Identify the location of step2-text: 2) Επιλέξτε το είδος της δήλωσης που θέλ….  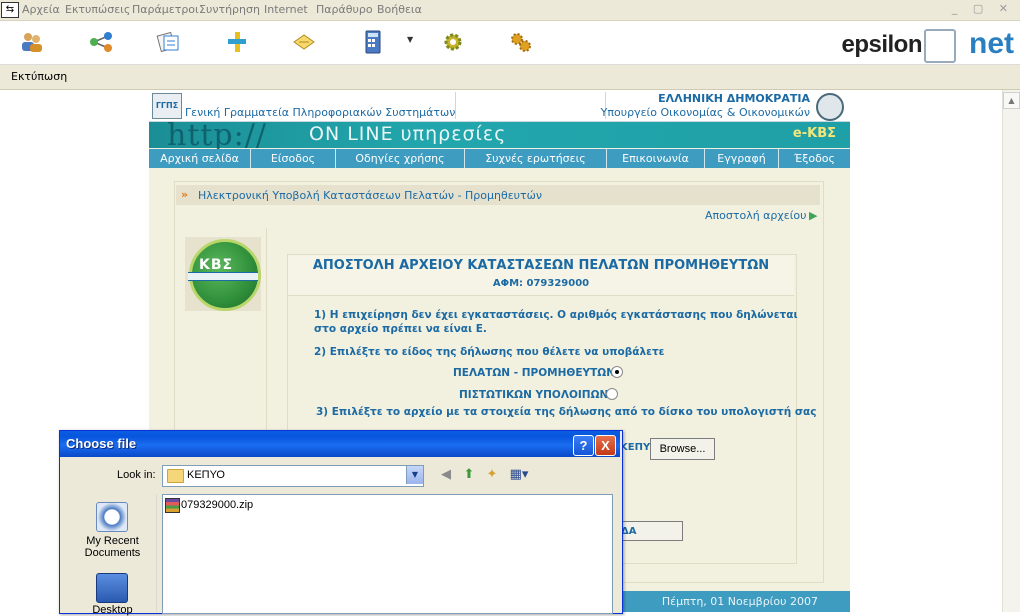
(489, 352).